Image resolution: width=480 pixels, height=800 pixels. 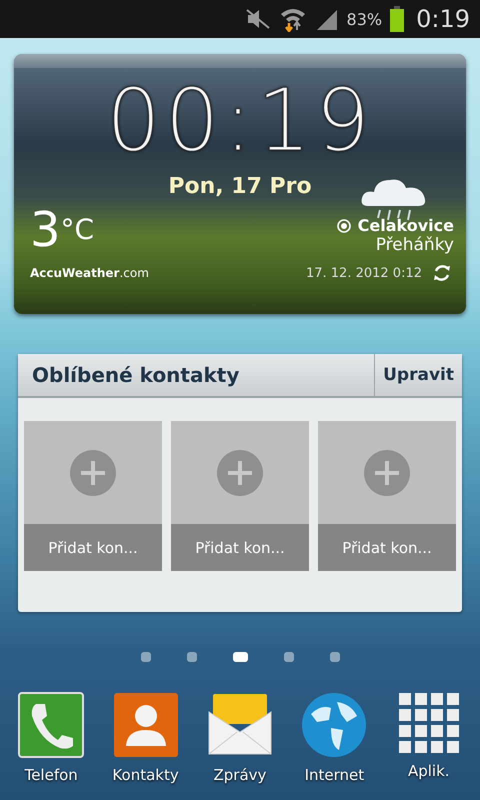 What do you see at coordinates (334, 725) in the screenshot?
I see `globe-icon` at bounding box center [334, 725].